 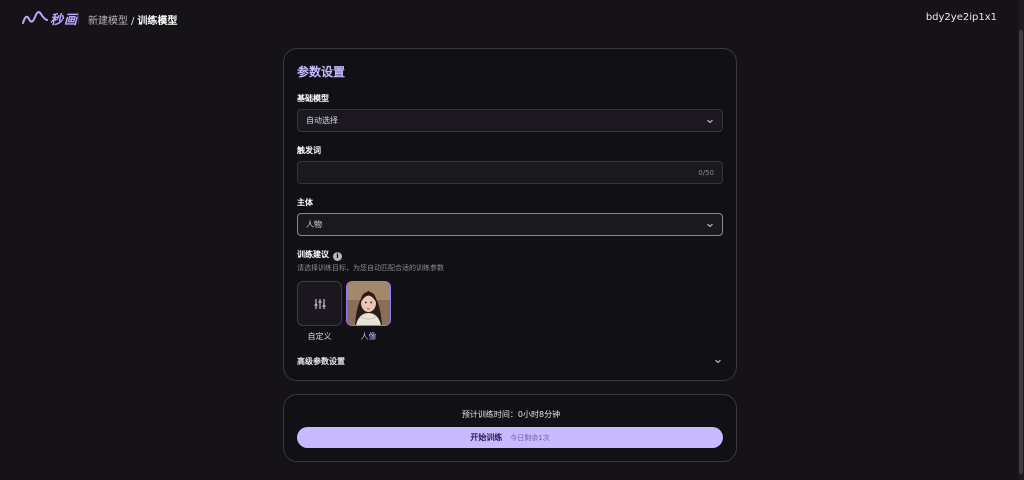 What do you see at coordinates (35, 17) in the screenshot?
I see `wave-logo-icon` at bounding box center [35, 17].